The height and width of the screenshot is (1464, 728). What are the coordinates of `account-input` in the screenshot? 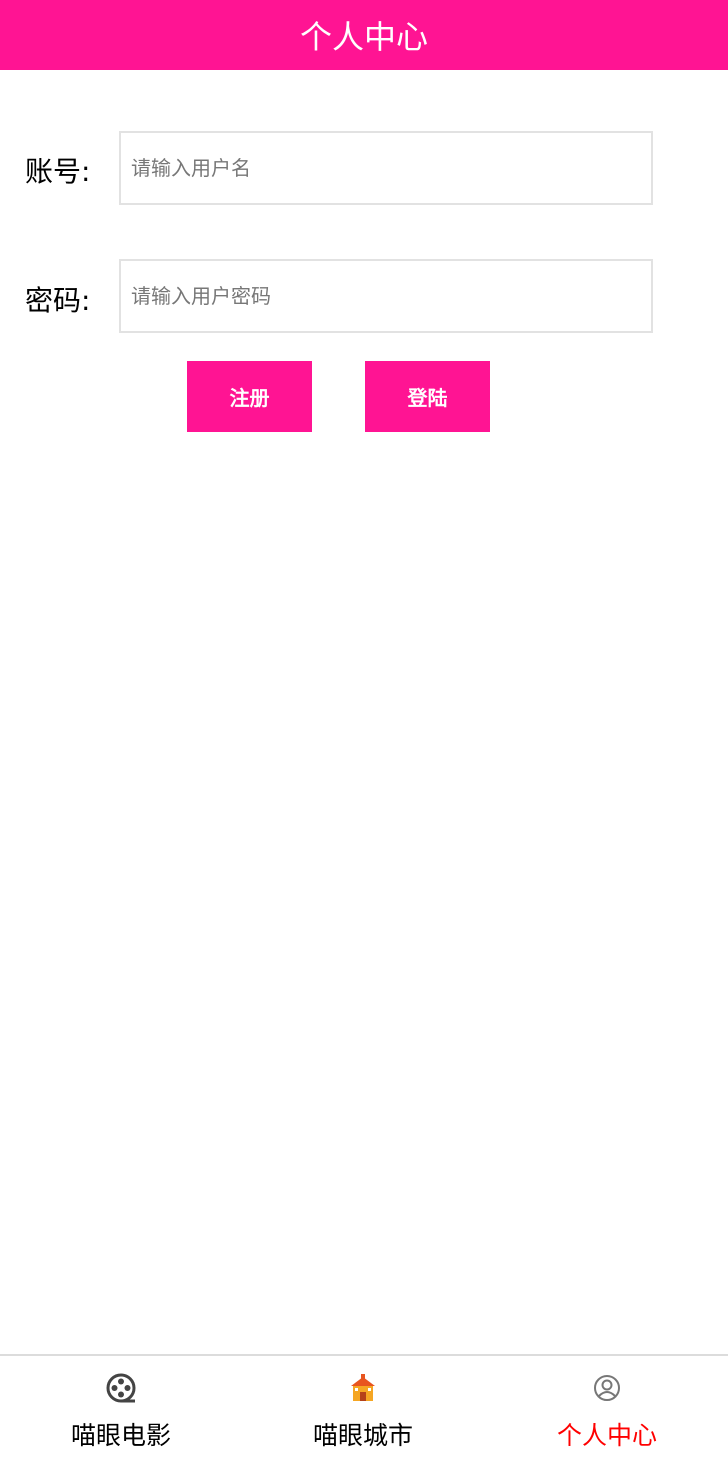 It's located at (386, 168).